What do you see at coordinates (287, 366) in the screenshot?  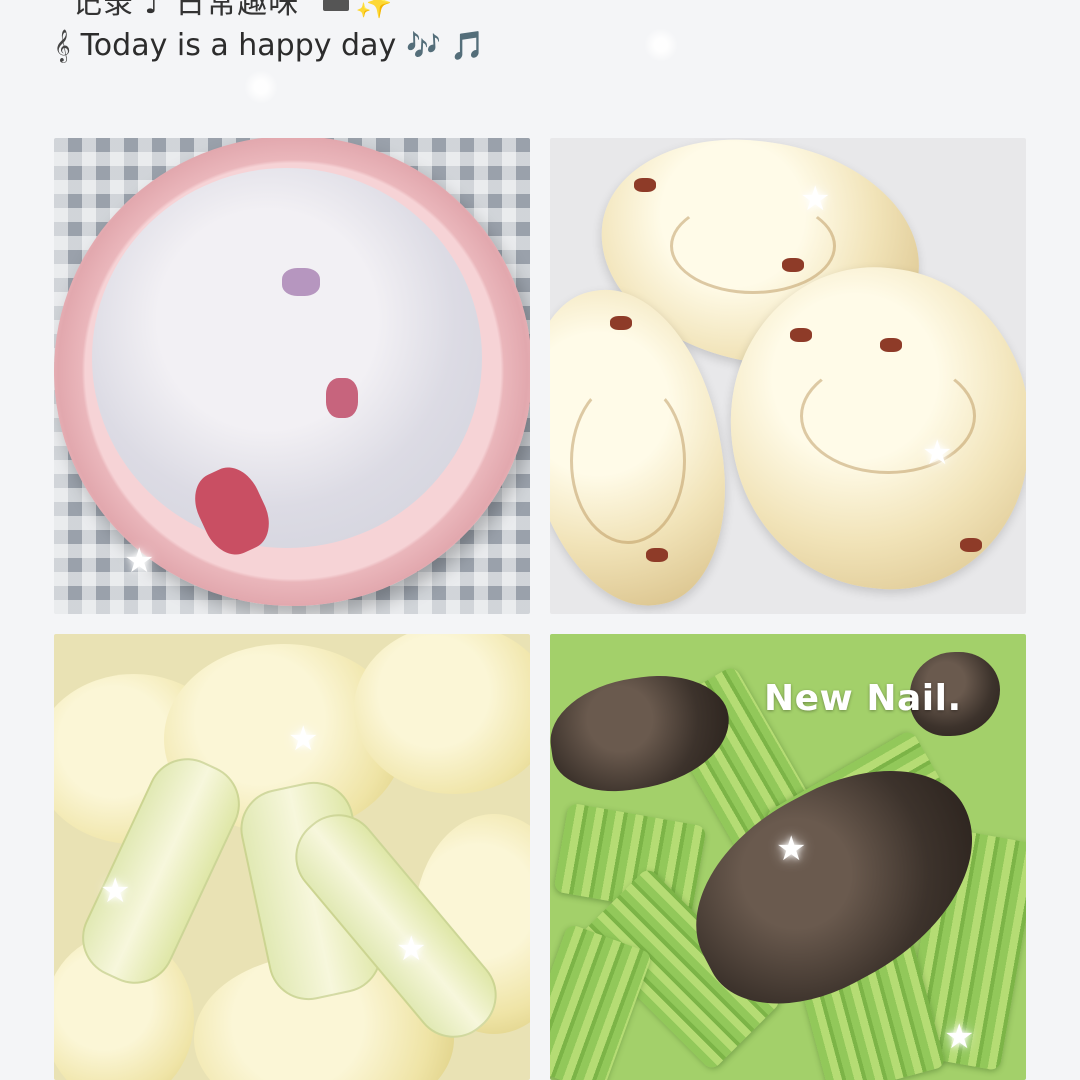 I see `congee` at bounding box center [287, 366].